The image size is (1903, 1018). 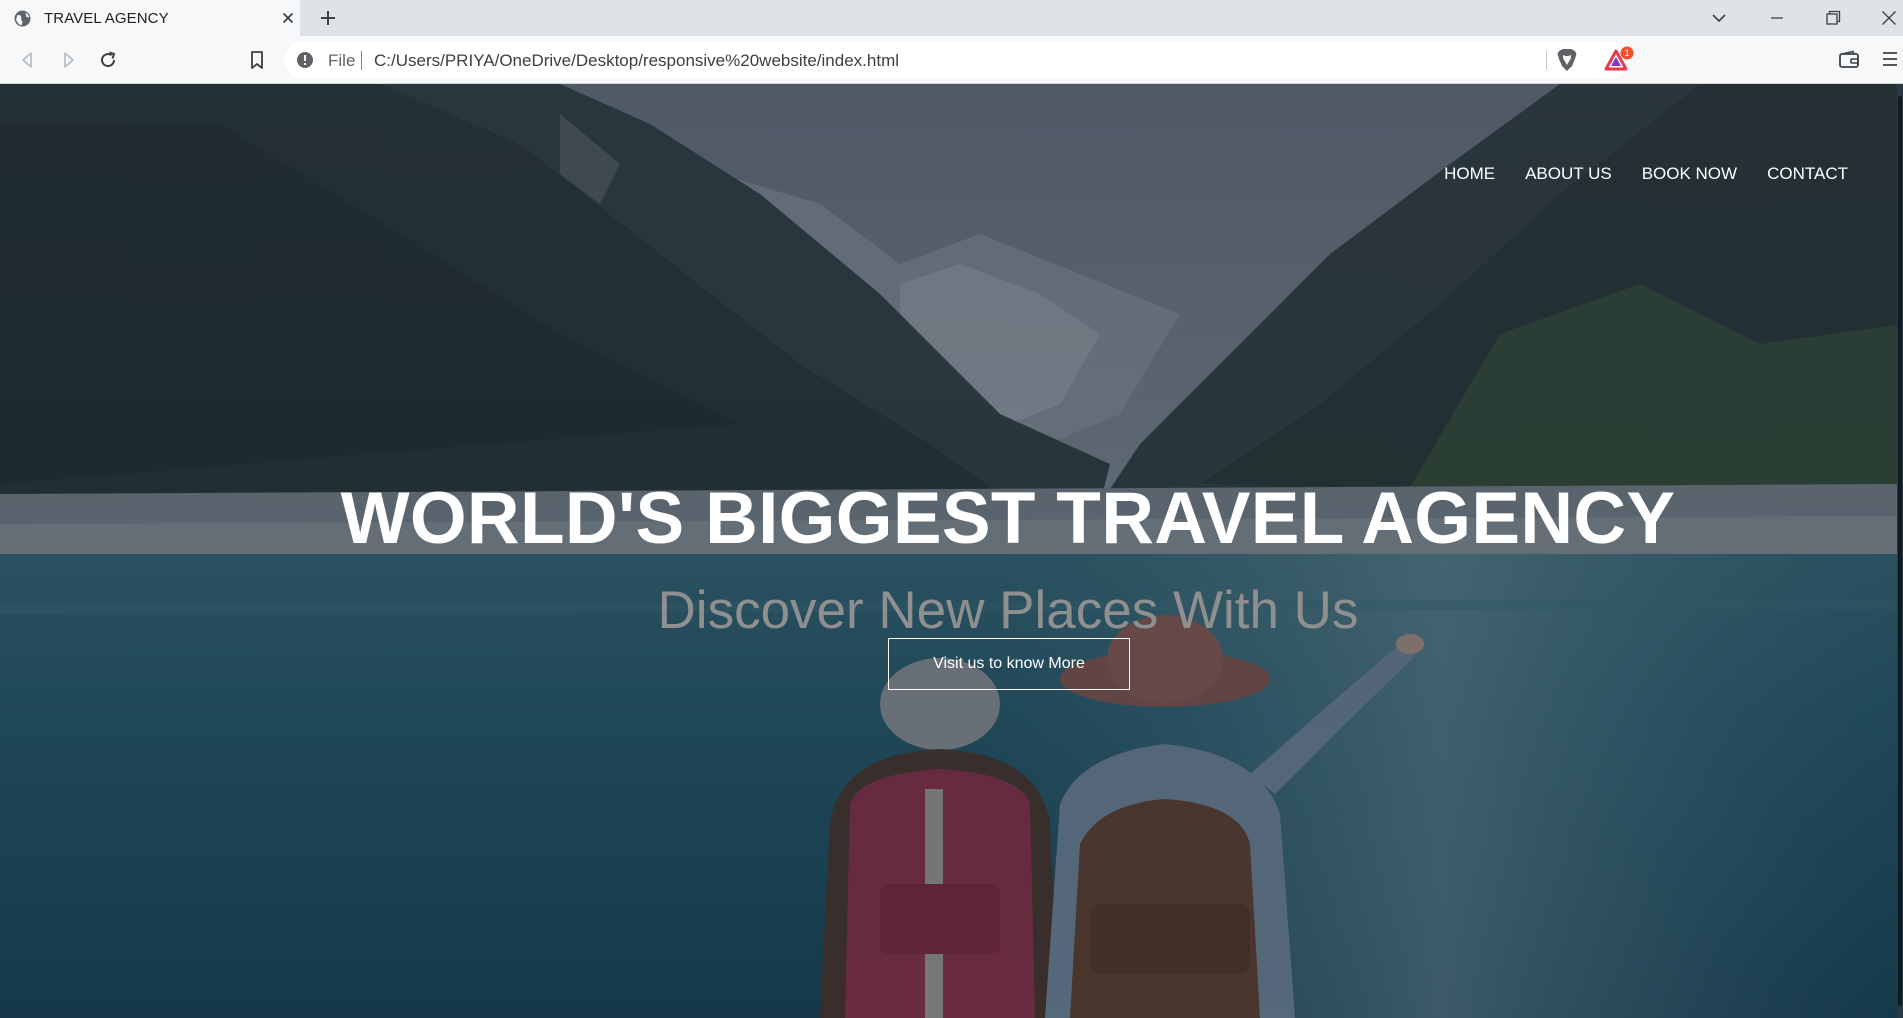 I want to click on reload-icon, so click(x=108, y=60).